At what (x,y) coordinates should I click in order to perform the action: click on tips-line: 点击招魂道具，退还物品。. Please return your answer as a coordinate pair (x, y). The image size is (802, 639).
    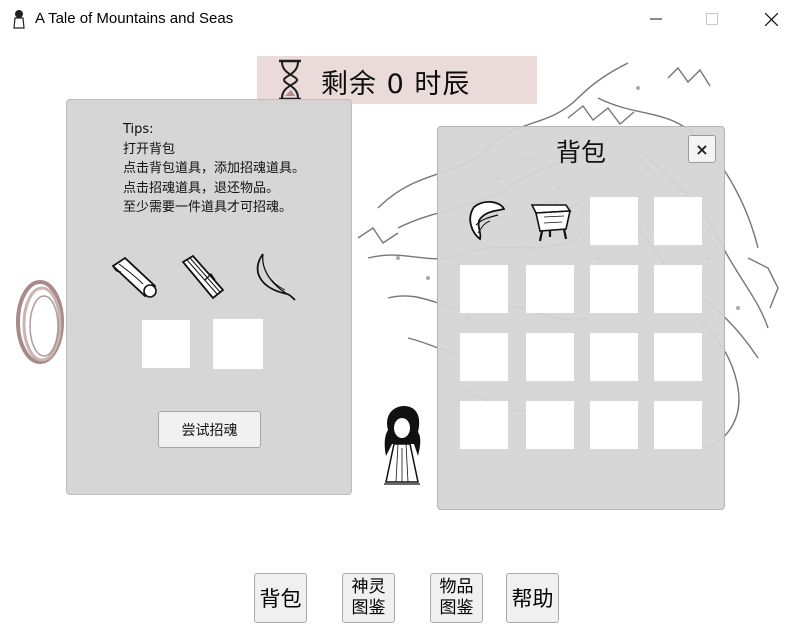
    Looking at the image, I should click on (201, 188).